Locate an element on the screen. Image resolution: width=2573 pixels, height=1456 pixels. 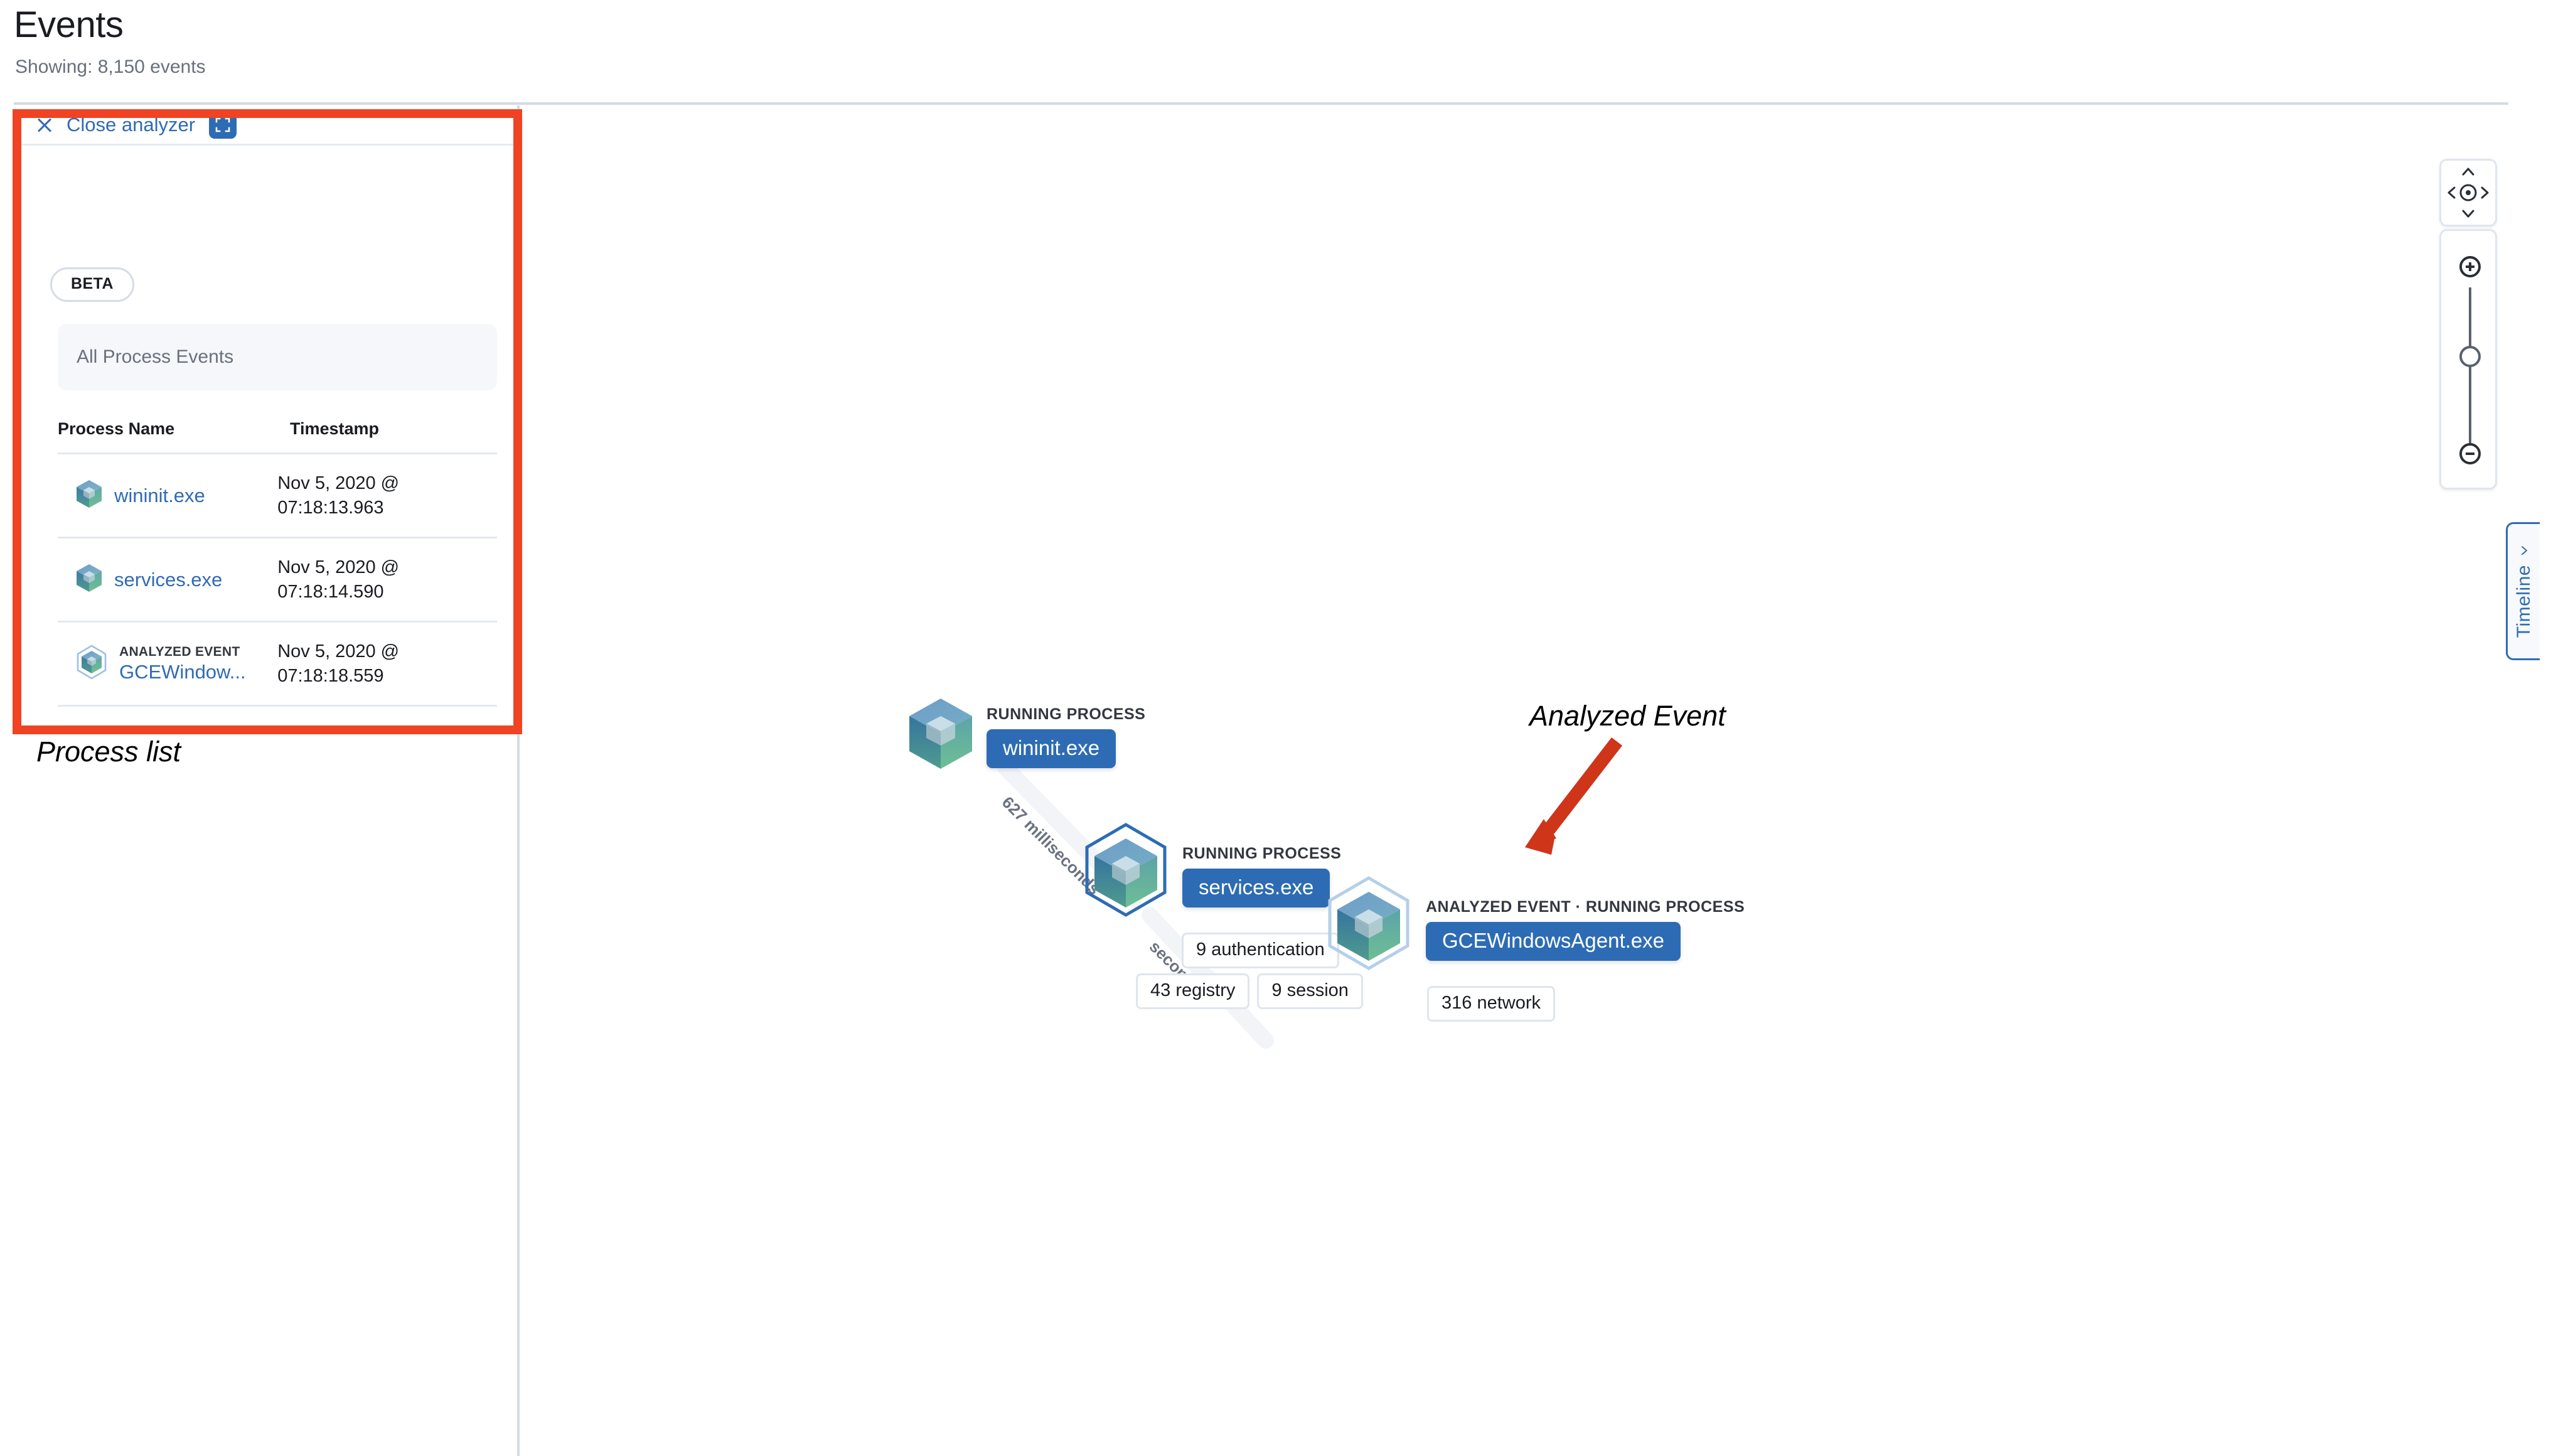
header-divider is located at coordinates (1261, 103).